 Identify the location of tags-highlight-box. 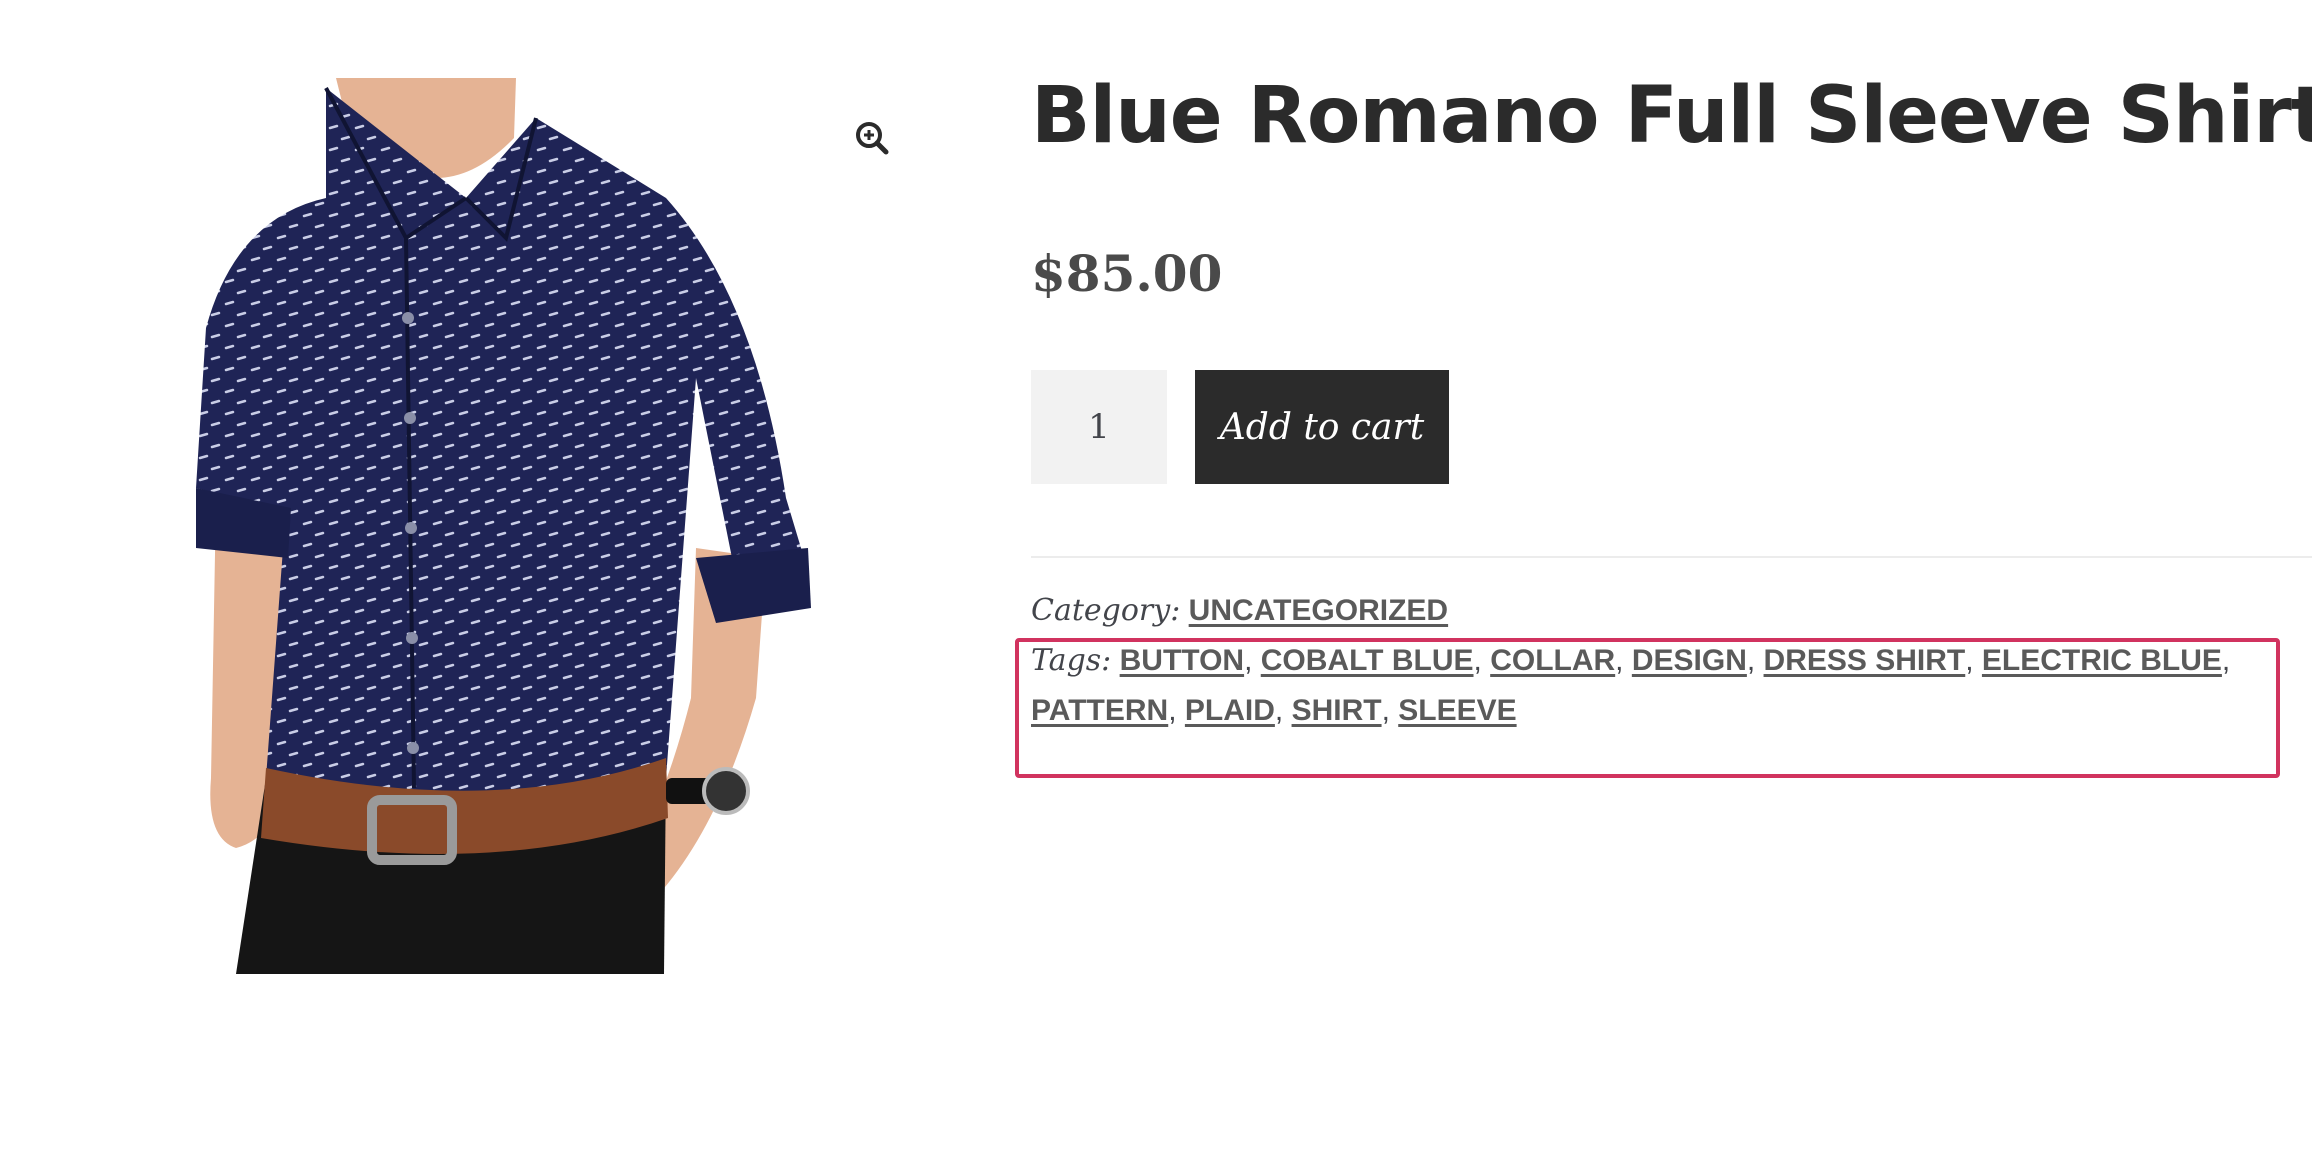
(1647, 708).